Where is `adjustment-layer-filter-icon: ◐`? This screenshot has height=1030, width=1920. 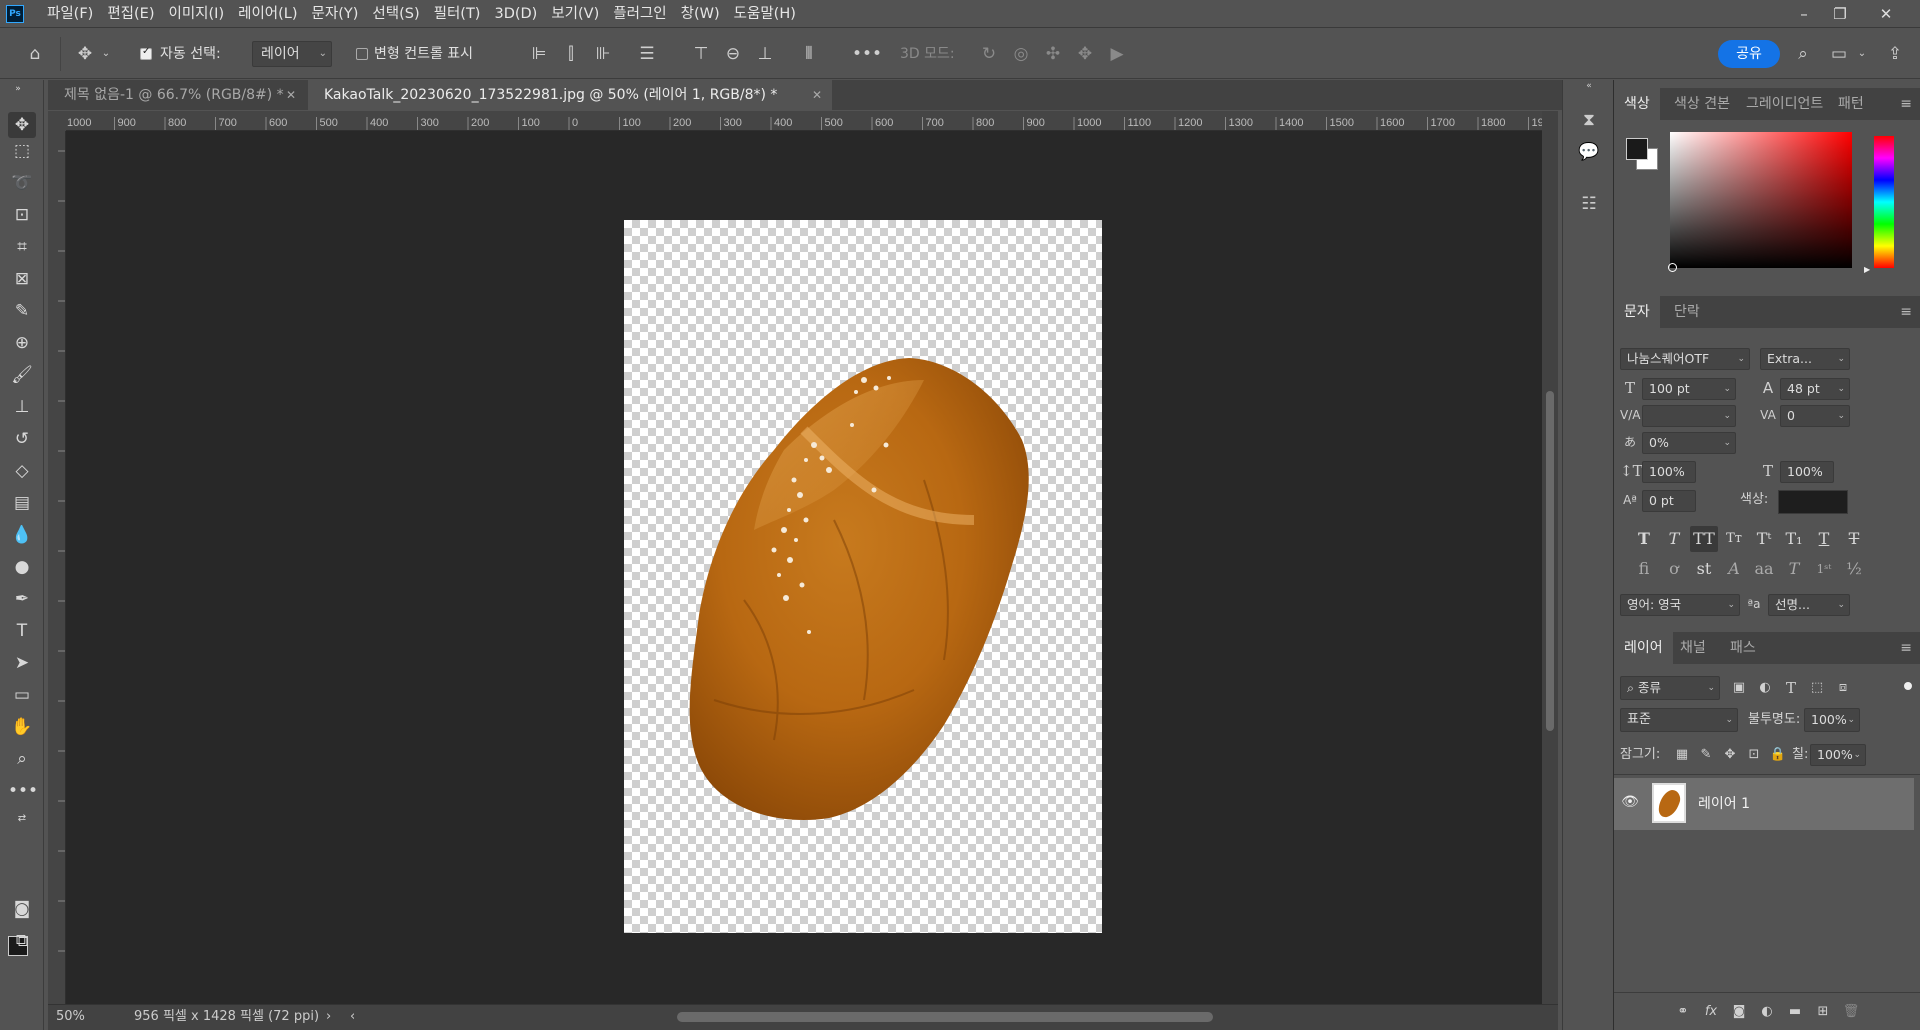 adjustment-layer-filter-icon: ◐ is located at coordinates (1765, 688).